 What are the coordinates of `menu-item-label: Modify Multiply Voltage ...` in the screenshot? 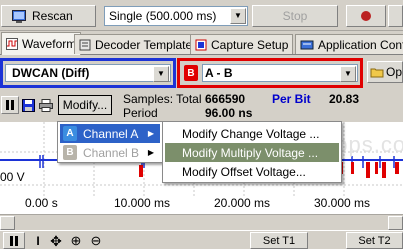 It's located at (250, 152).